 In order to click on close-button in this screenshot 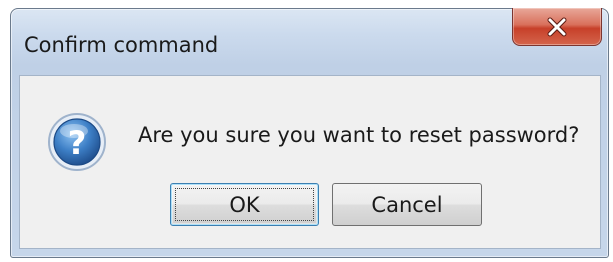, I will do `click(557, 27)`.